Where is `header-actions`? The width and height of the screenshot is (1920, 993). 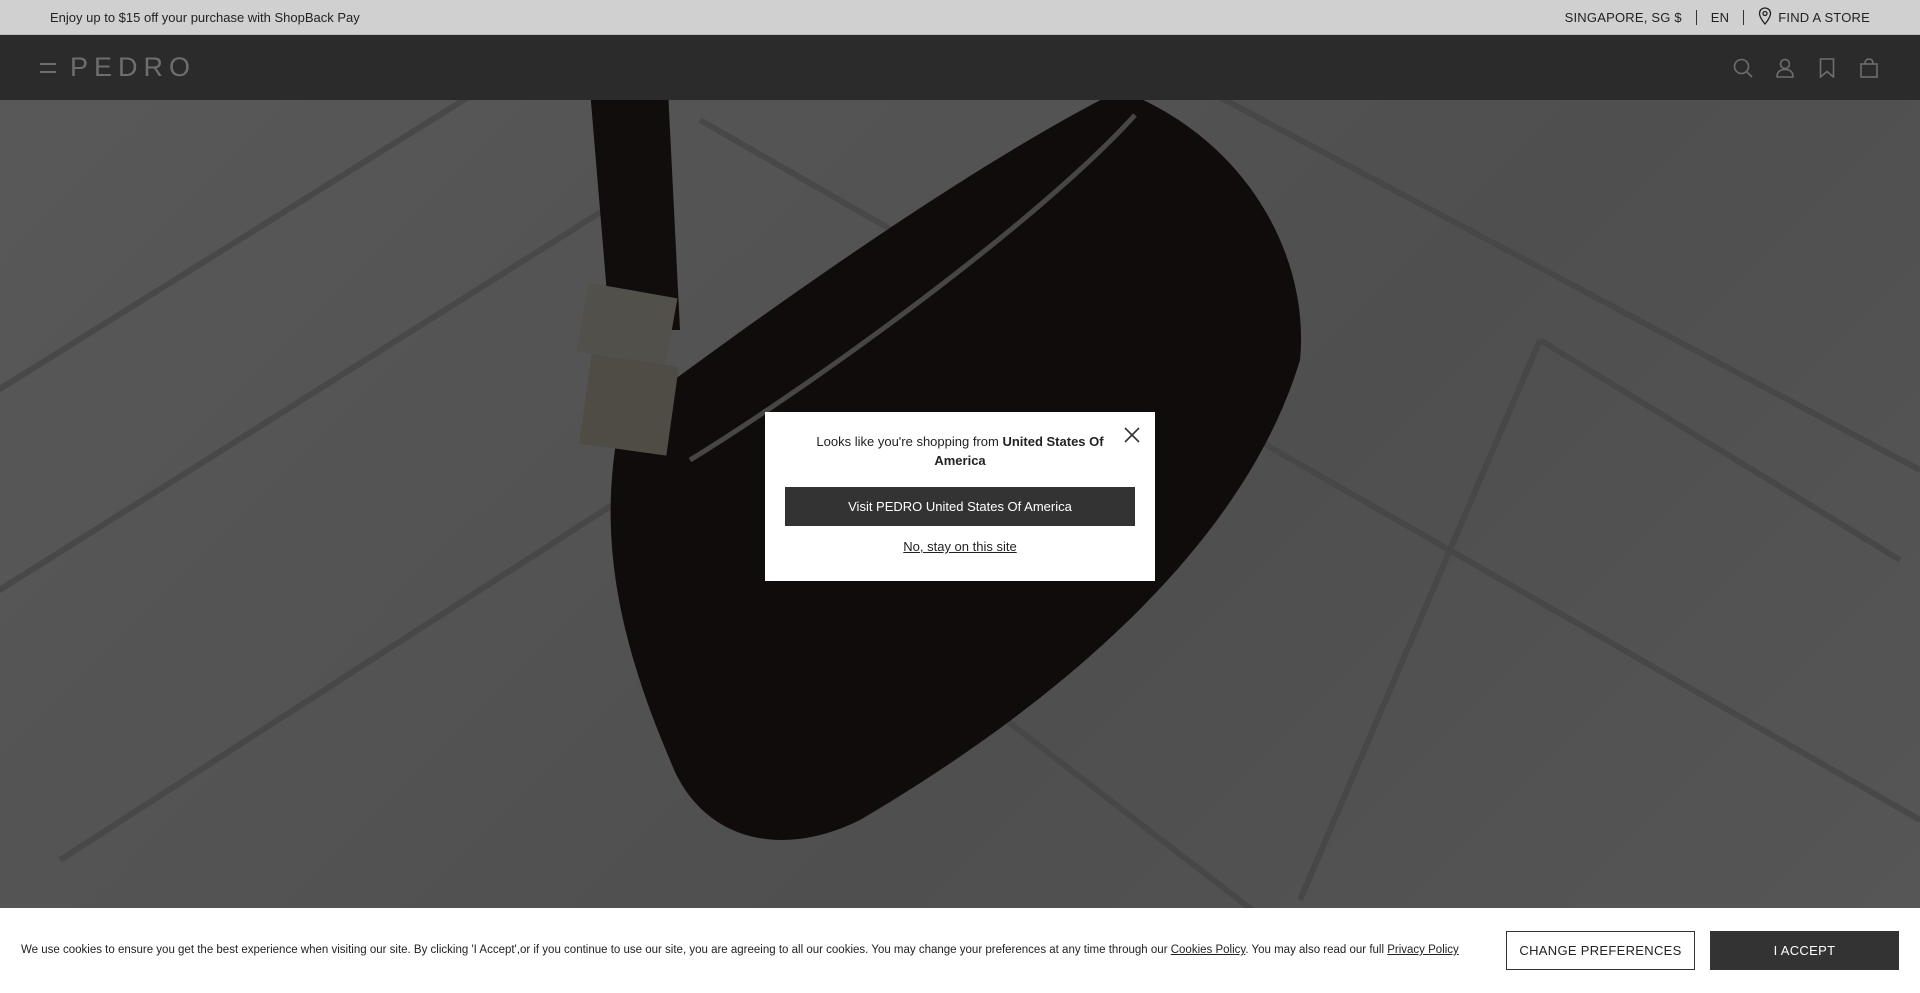 header-actions is located at coordinates (1806, 68).